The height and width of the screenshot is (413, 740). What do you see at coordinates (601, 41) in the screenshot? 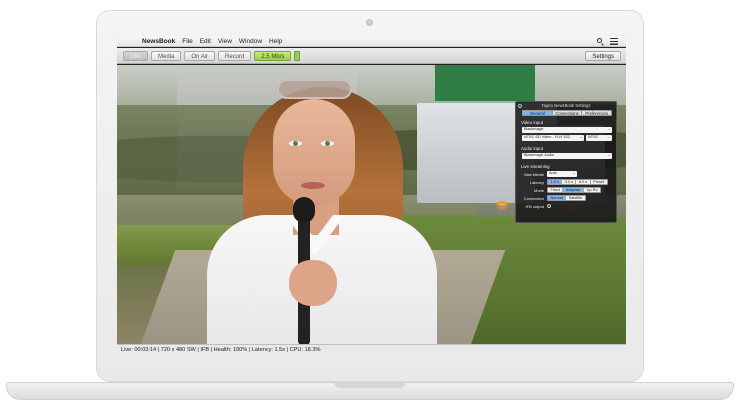
I see `spotlight-search-icon` at bounding box center [601, 41].